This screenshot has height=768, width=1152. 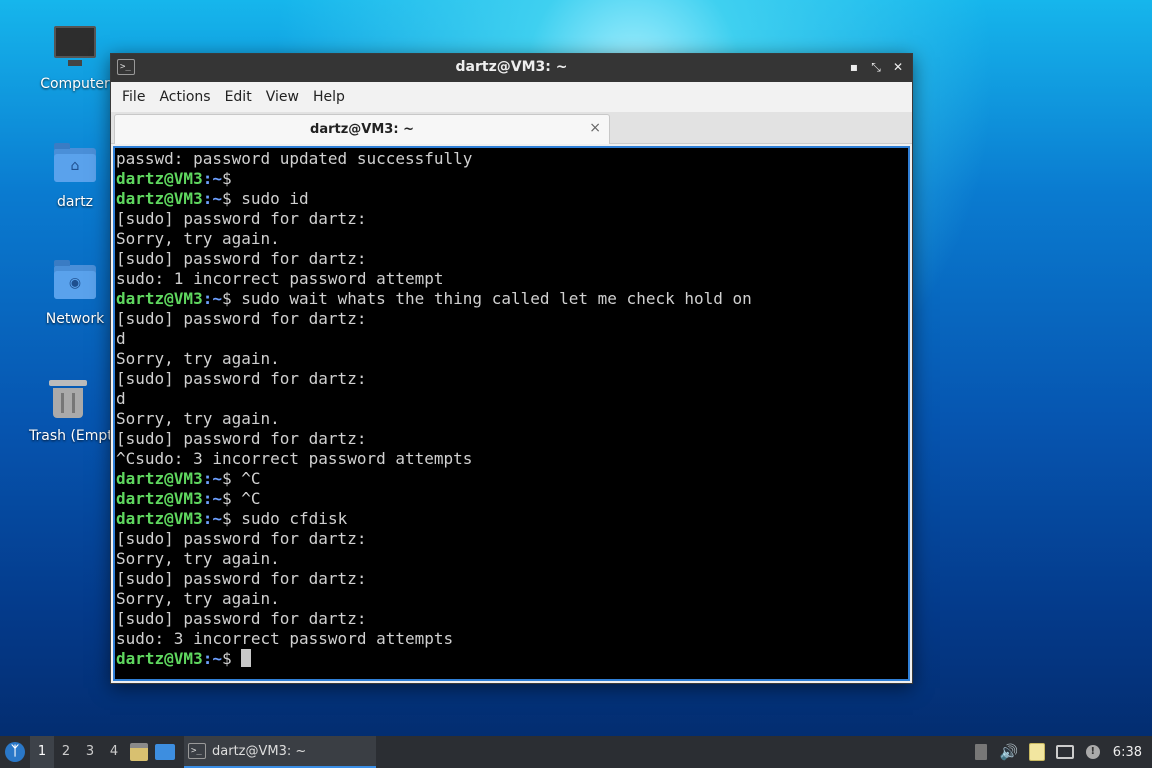 What do you see at coordinates (511, 97) in the screenshot?
I see `menu-bar: File Actions Edit View Help` at bounding box center [511, 97].